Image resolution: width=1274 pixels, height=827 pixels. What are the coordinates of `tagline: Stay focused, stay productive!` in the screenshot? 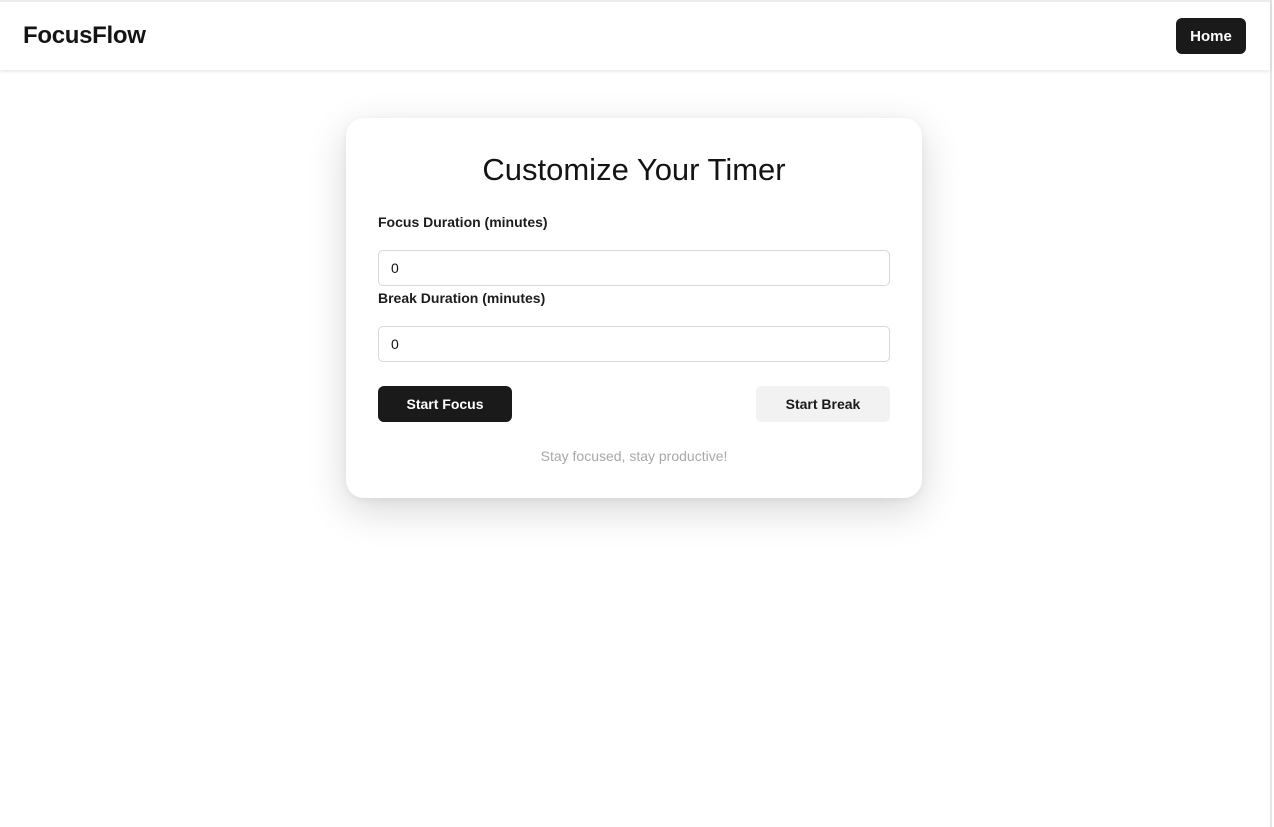 It's located at (634, 456).